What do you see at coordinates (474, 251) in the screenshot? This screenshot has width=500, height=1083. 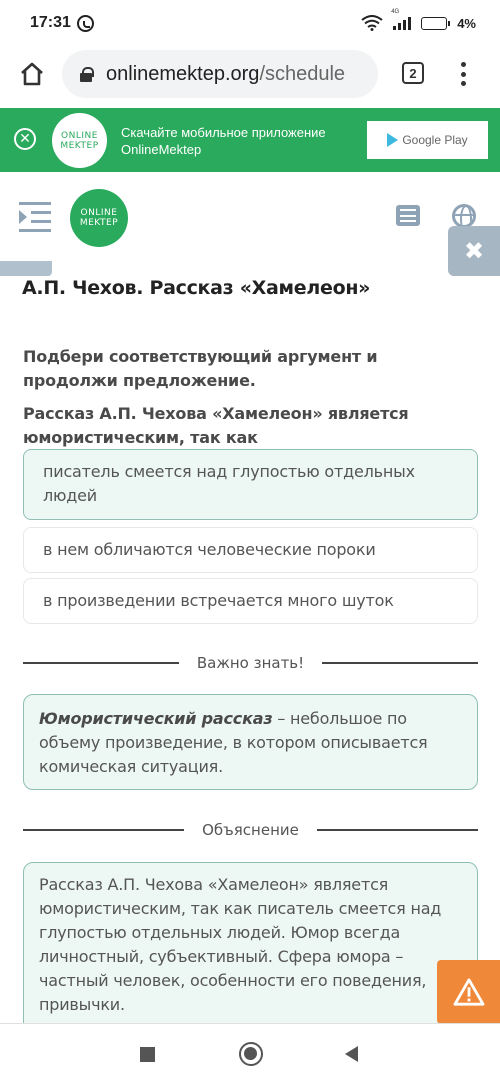 I see `close-panel-button: ✖` at bounding box center [474, 251].